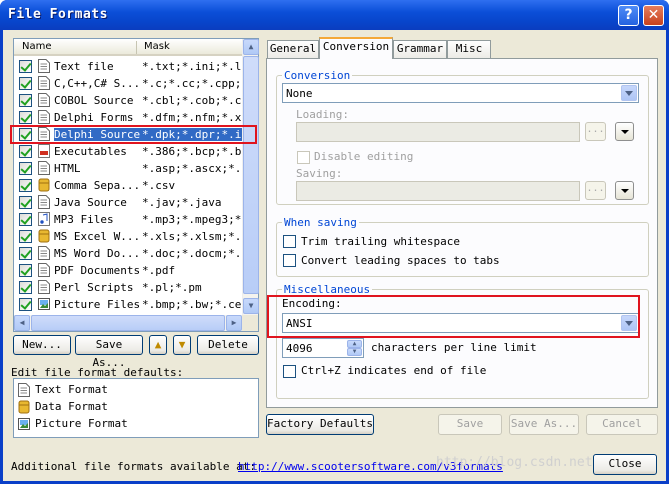 Image resolution: width=669 pixels, height=484 pixels. I want to click on list-item: MP3 Files *.mp3;*.mpeg3;*., so click(128, 219).